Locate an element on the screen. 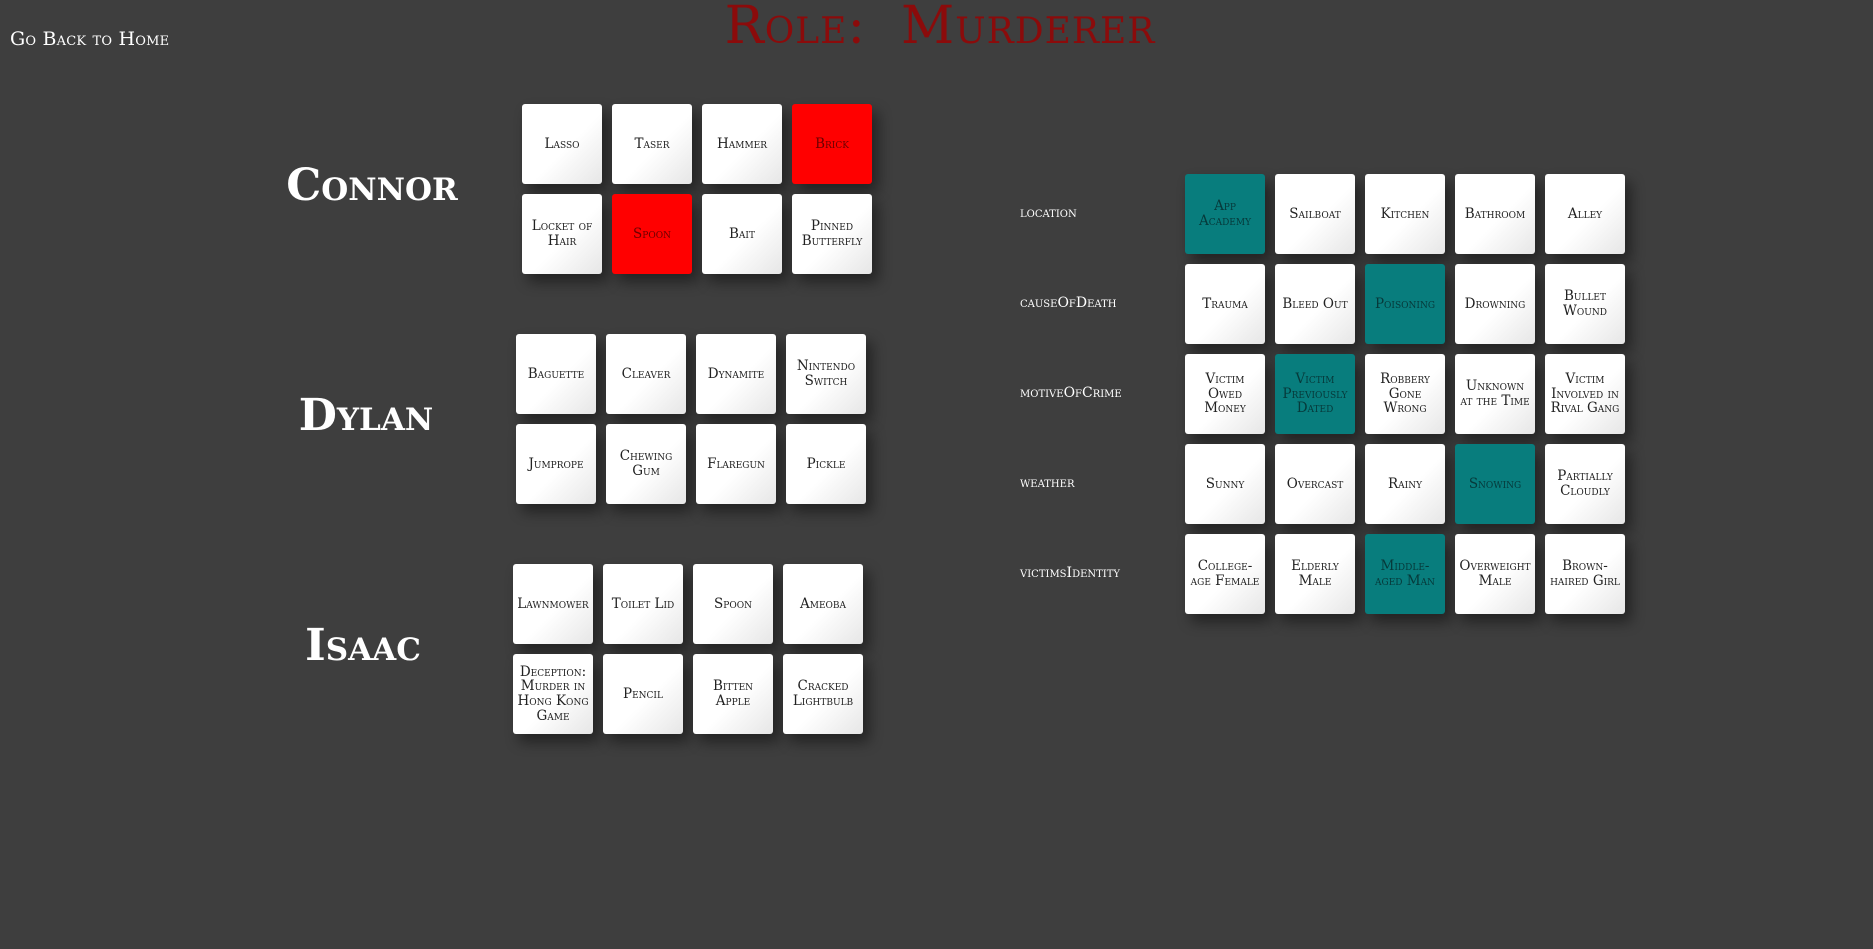 The width and height of the screenshot is (1873, 949). clue-card: Partially Cloudly is located at coordinates (1585, 484).